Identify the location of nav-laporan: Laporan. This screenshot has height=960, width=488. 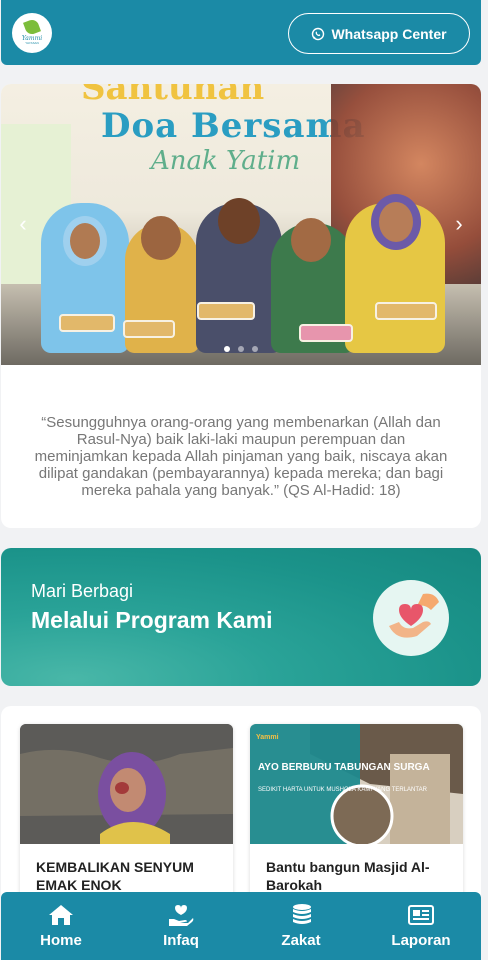
(421, 926).